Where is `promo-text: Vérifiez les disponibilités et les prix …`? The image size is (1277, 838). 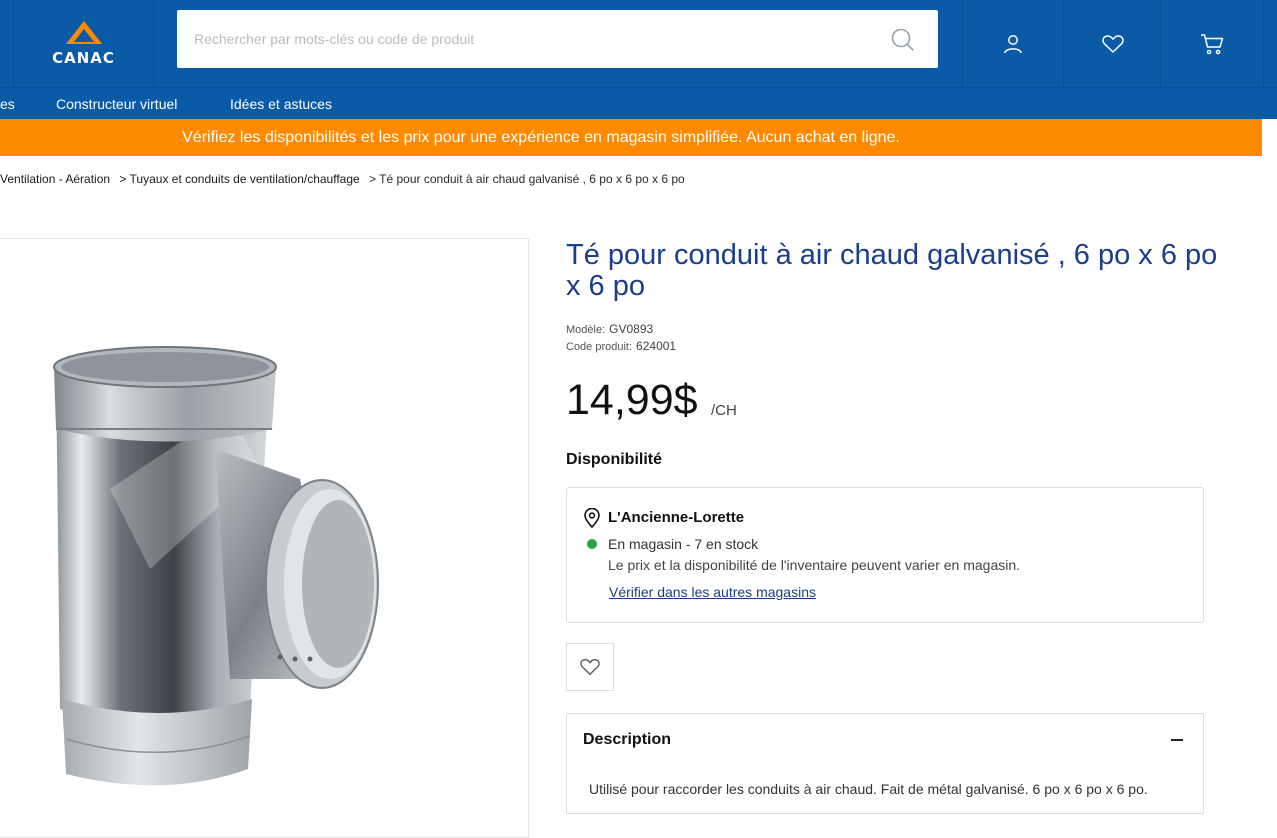
promo-text: Vérifiez les disponibilités et les prix … is located at coordinates (541, 137).